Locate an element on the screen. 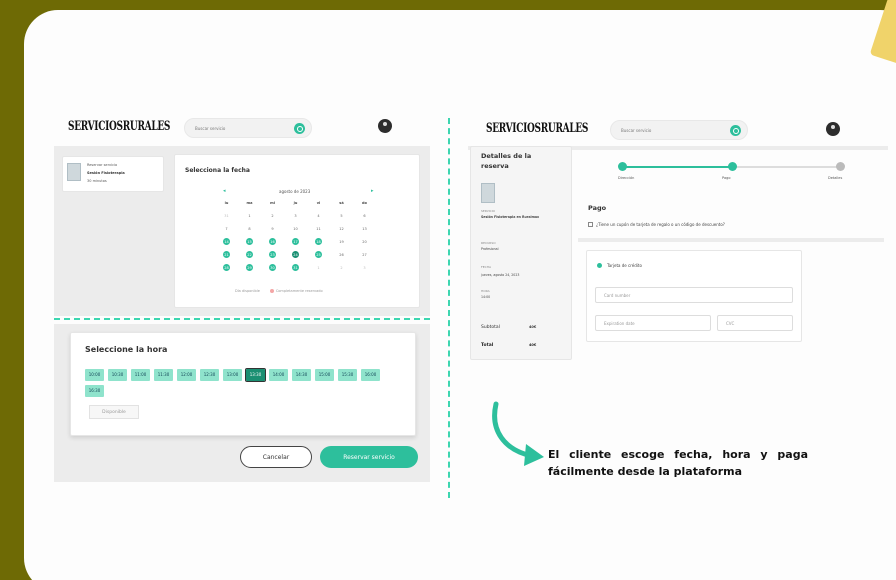  weekday-header: mi is located at coordinates (272, 203).